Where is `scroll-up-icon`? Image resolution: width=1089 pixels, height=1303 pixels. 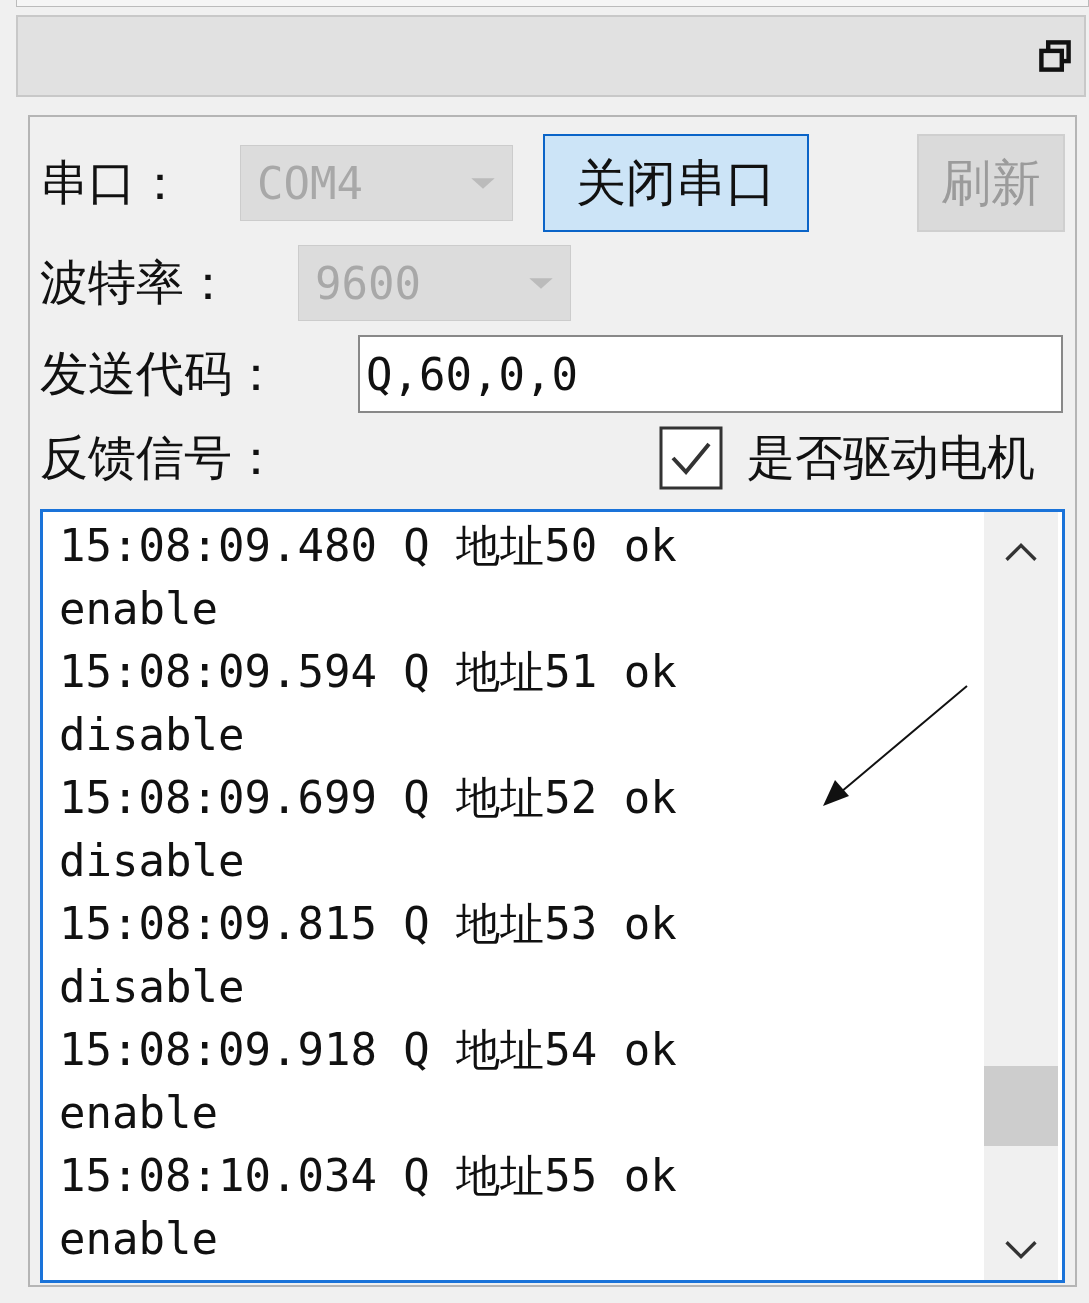 scroll-up-icon is located at coordinates (1021, 552).